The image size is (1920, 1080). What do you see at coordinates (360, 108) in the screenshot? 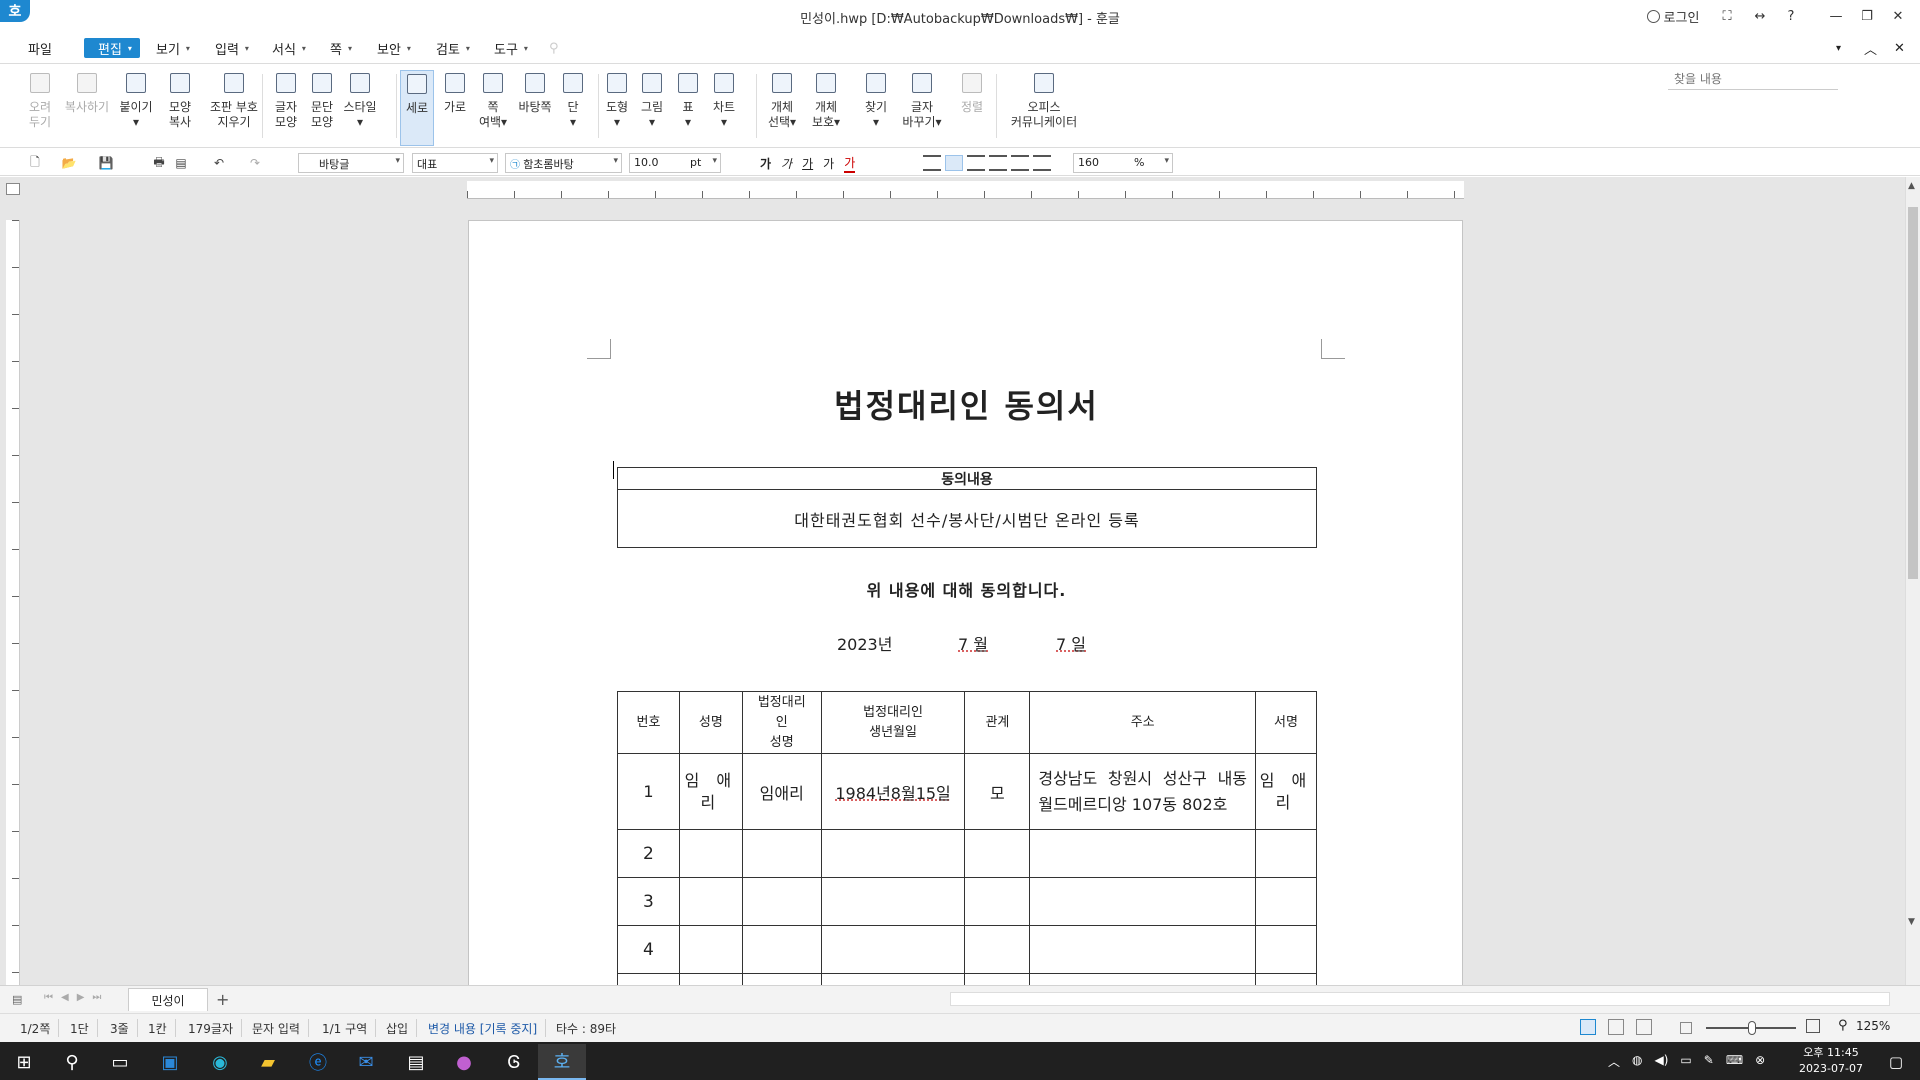
I see `ribbon-button-7: 스타일 ▾` at bounding box center [360, 108].